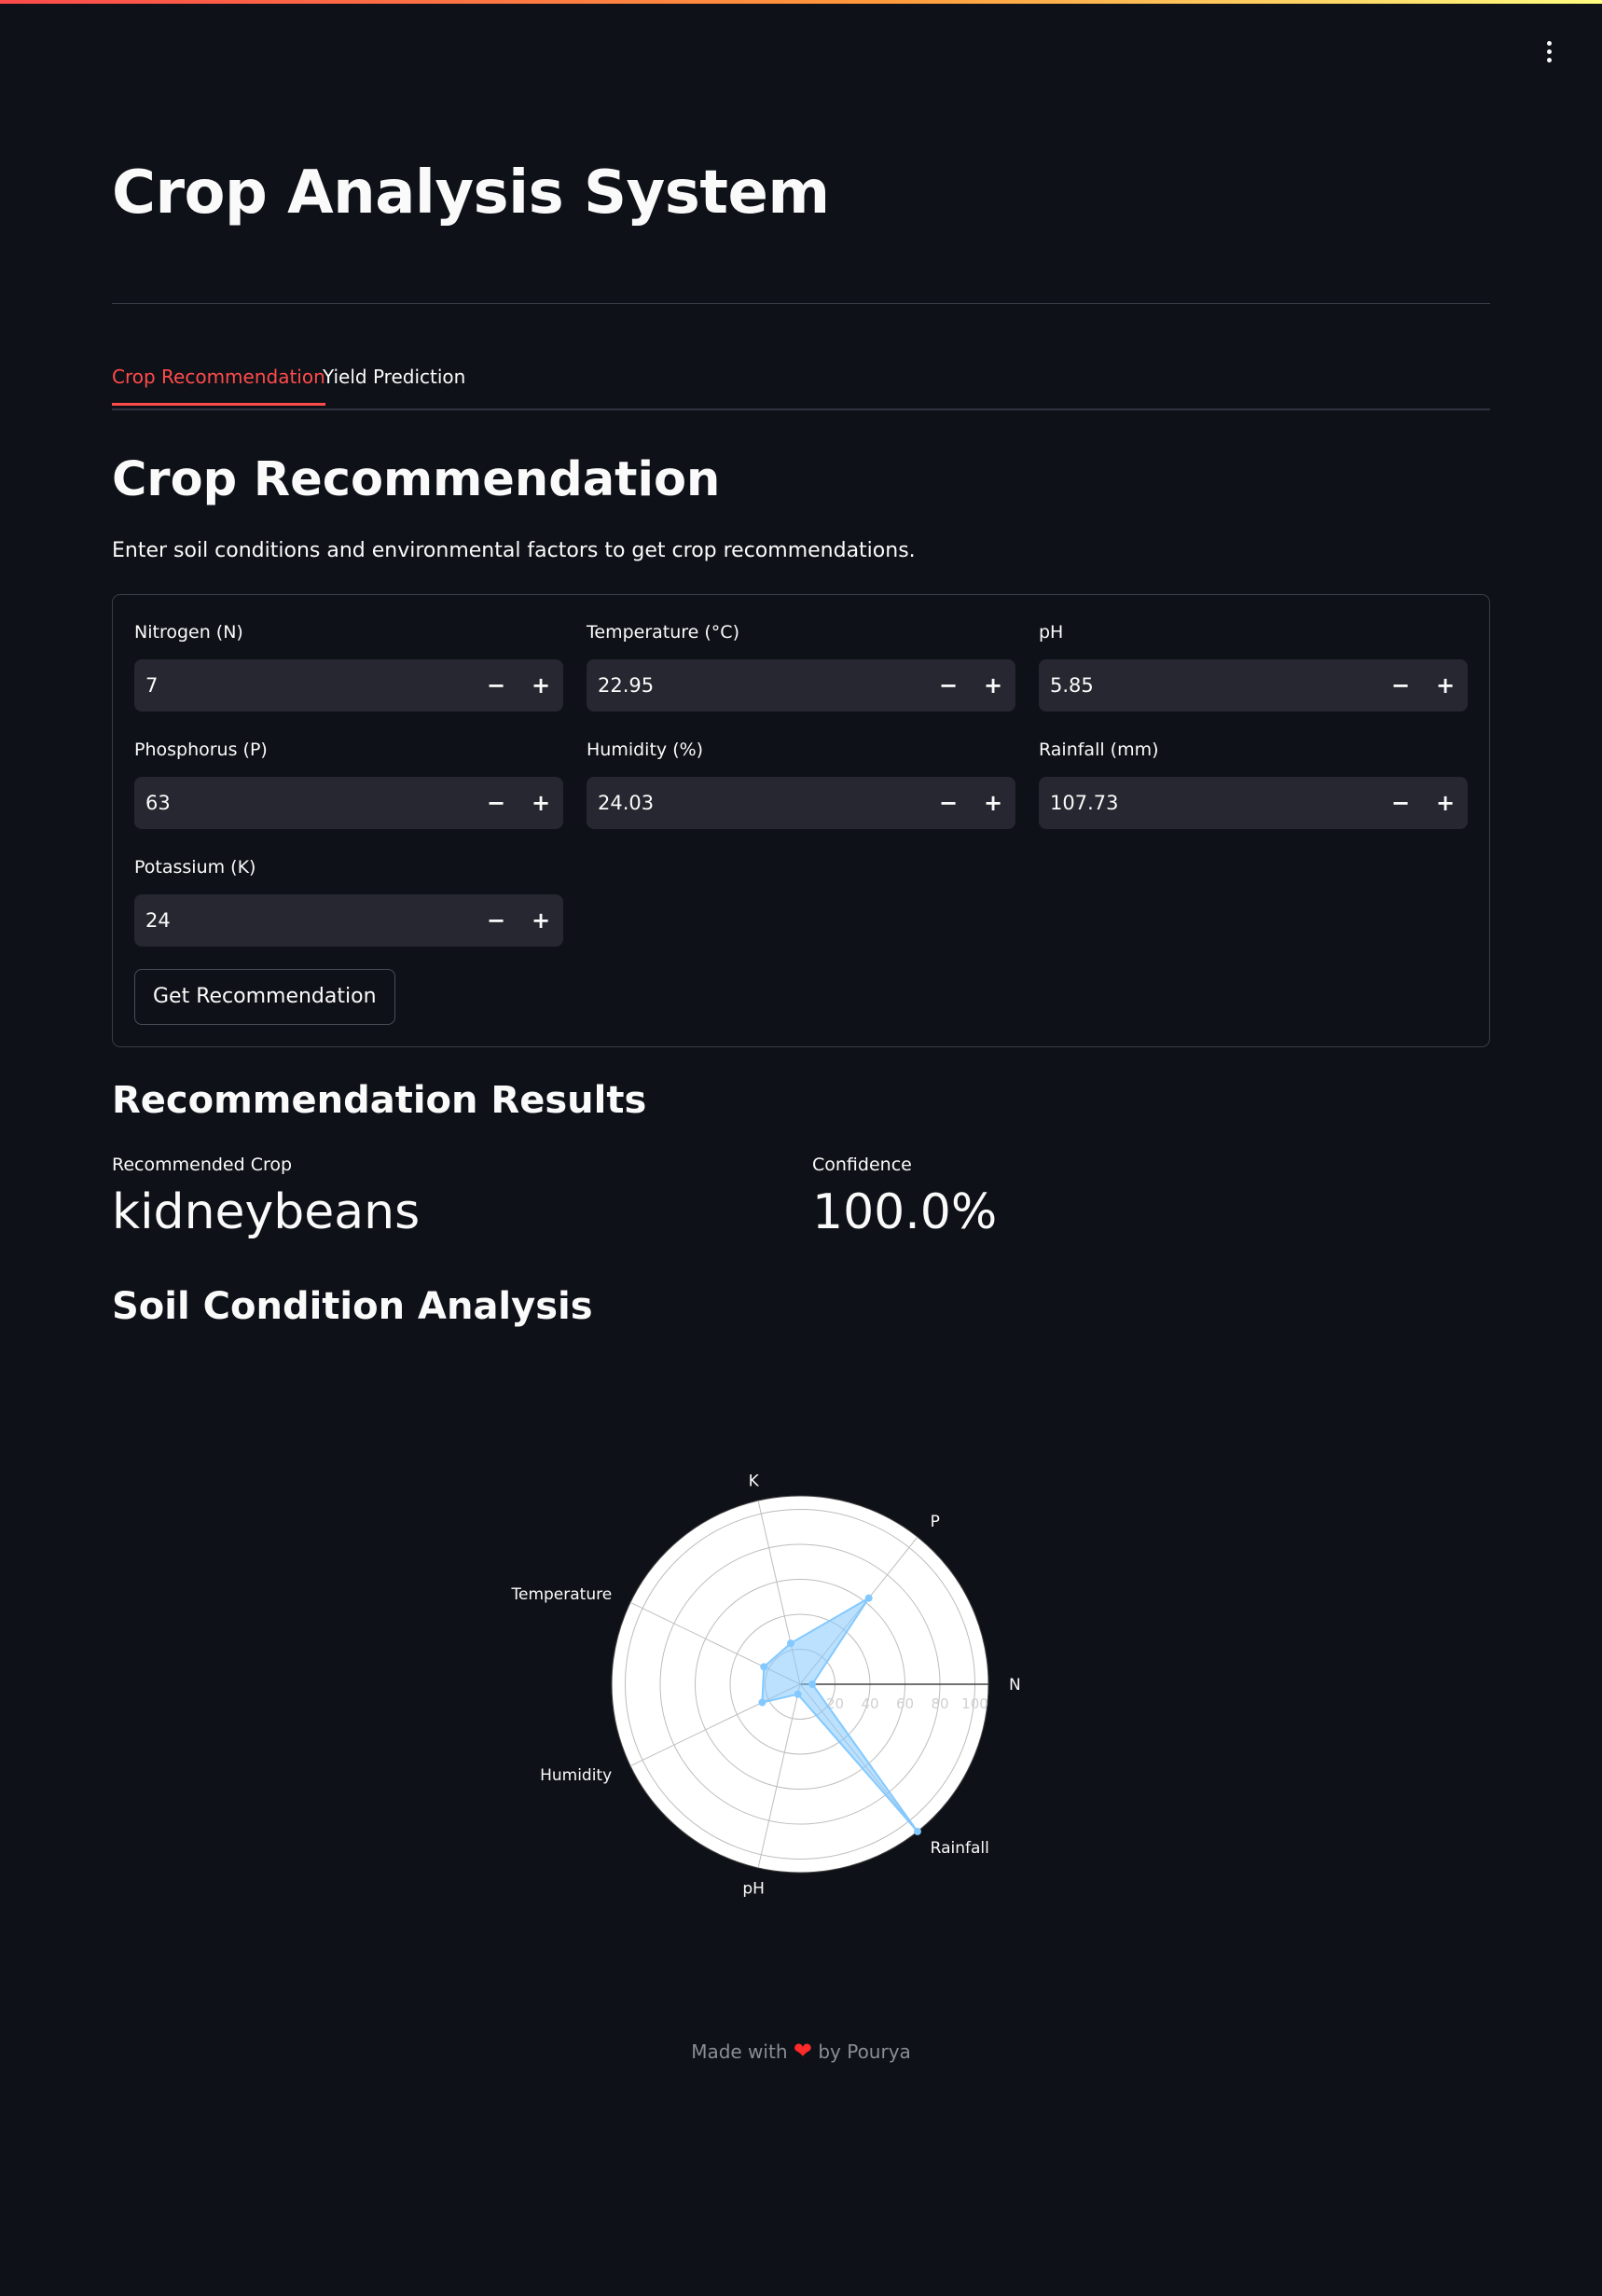 The width and height of the screenshot is (1602, 2296). I want to click on heart-icon: ❤, so click(802, 2051).